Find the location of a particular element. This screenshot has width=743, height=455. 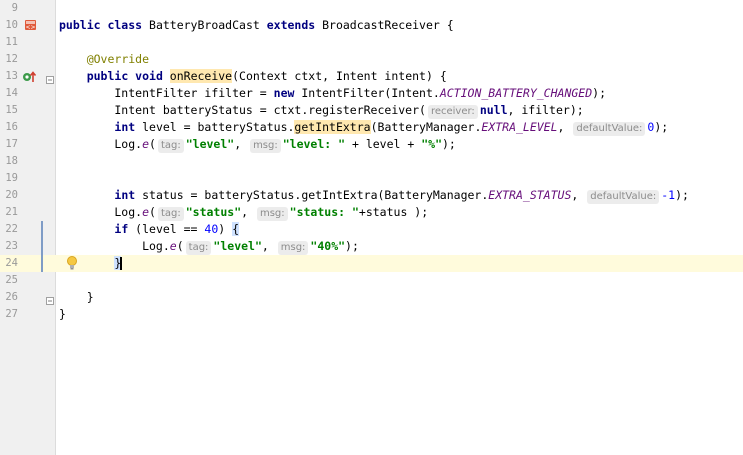

code-line: 24 } is located at coordinates (371, 263).